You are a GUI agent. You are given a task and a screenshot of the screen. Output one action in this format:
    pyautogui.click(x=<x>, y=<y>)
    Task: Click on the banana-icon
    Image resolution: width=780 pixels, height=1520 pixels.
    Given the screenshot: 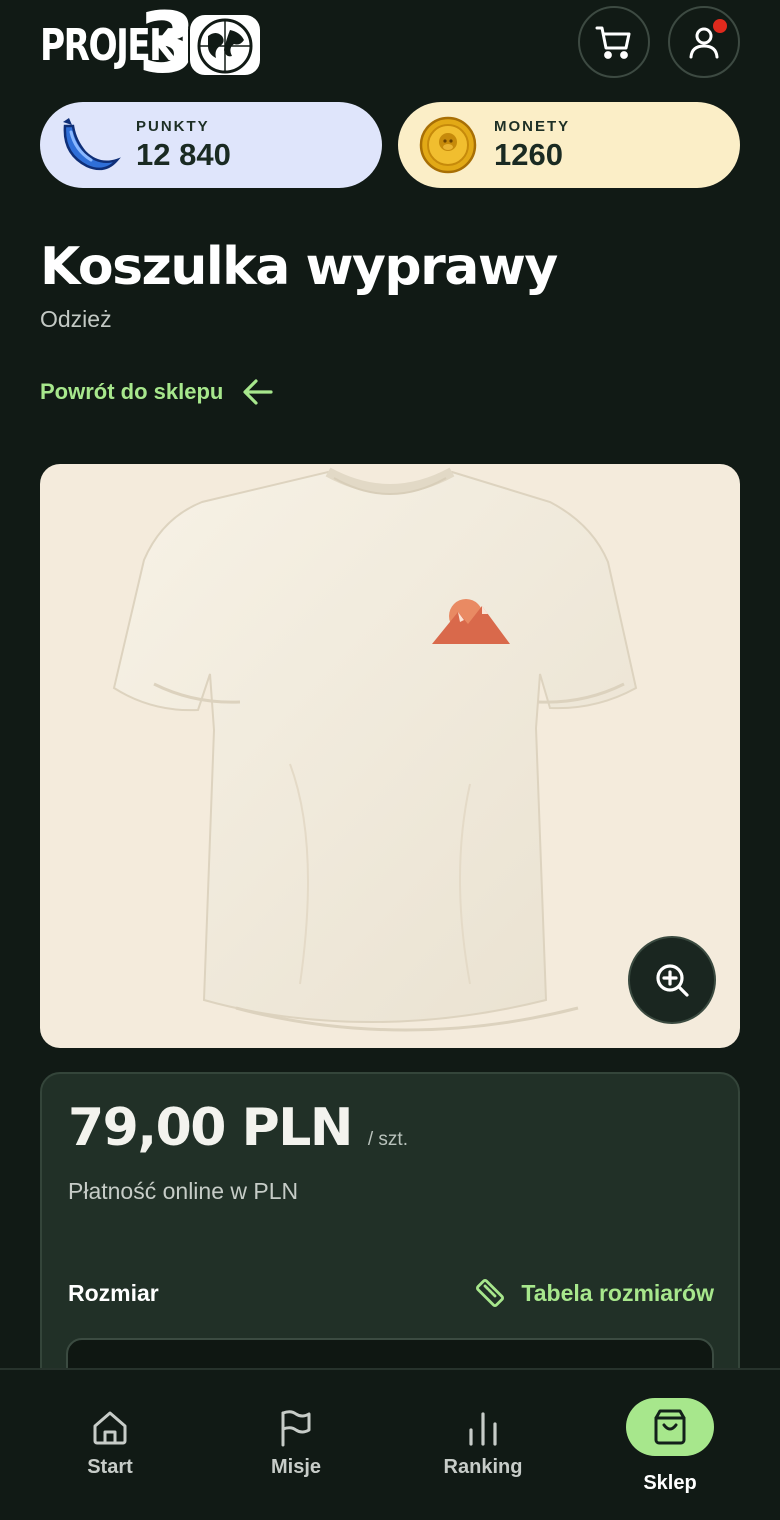 What is the action you would take?
    pyautogui.click(x=90, y=145)
    